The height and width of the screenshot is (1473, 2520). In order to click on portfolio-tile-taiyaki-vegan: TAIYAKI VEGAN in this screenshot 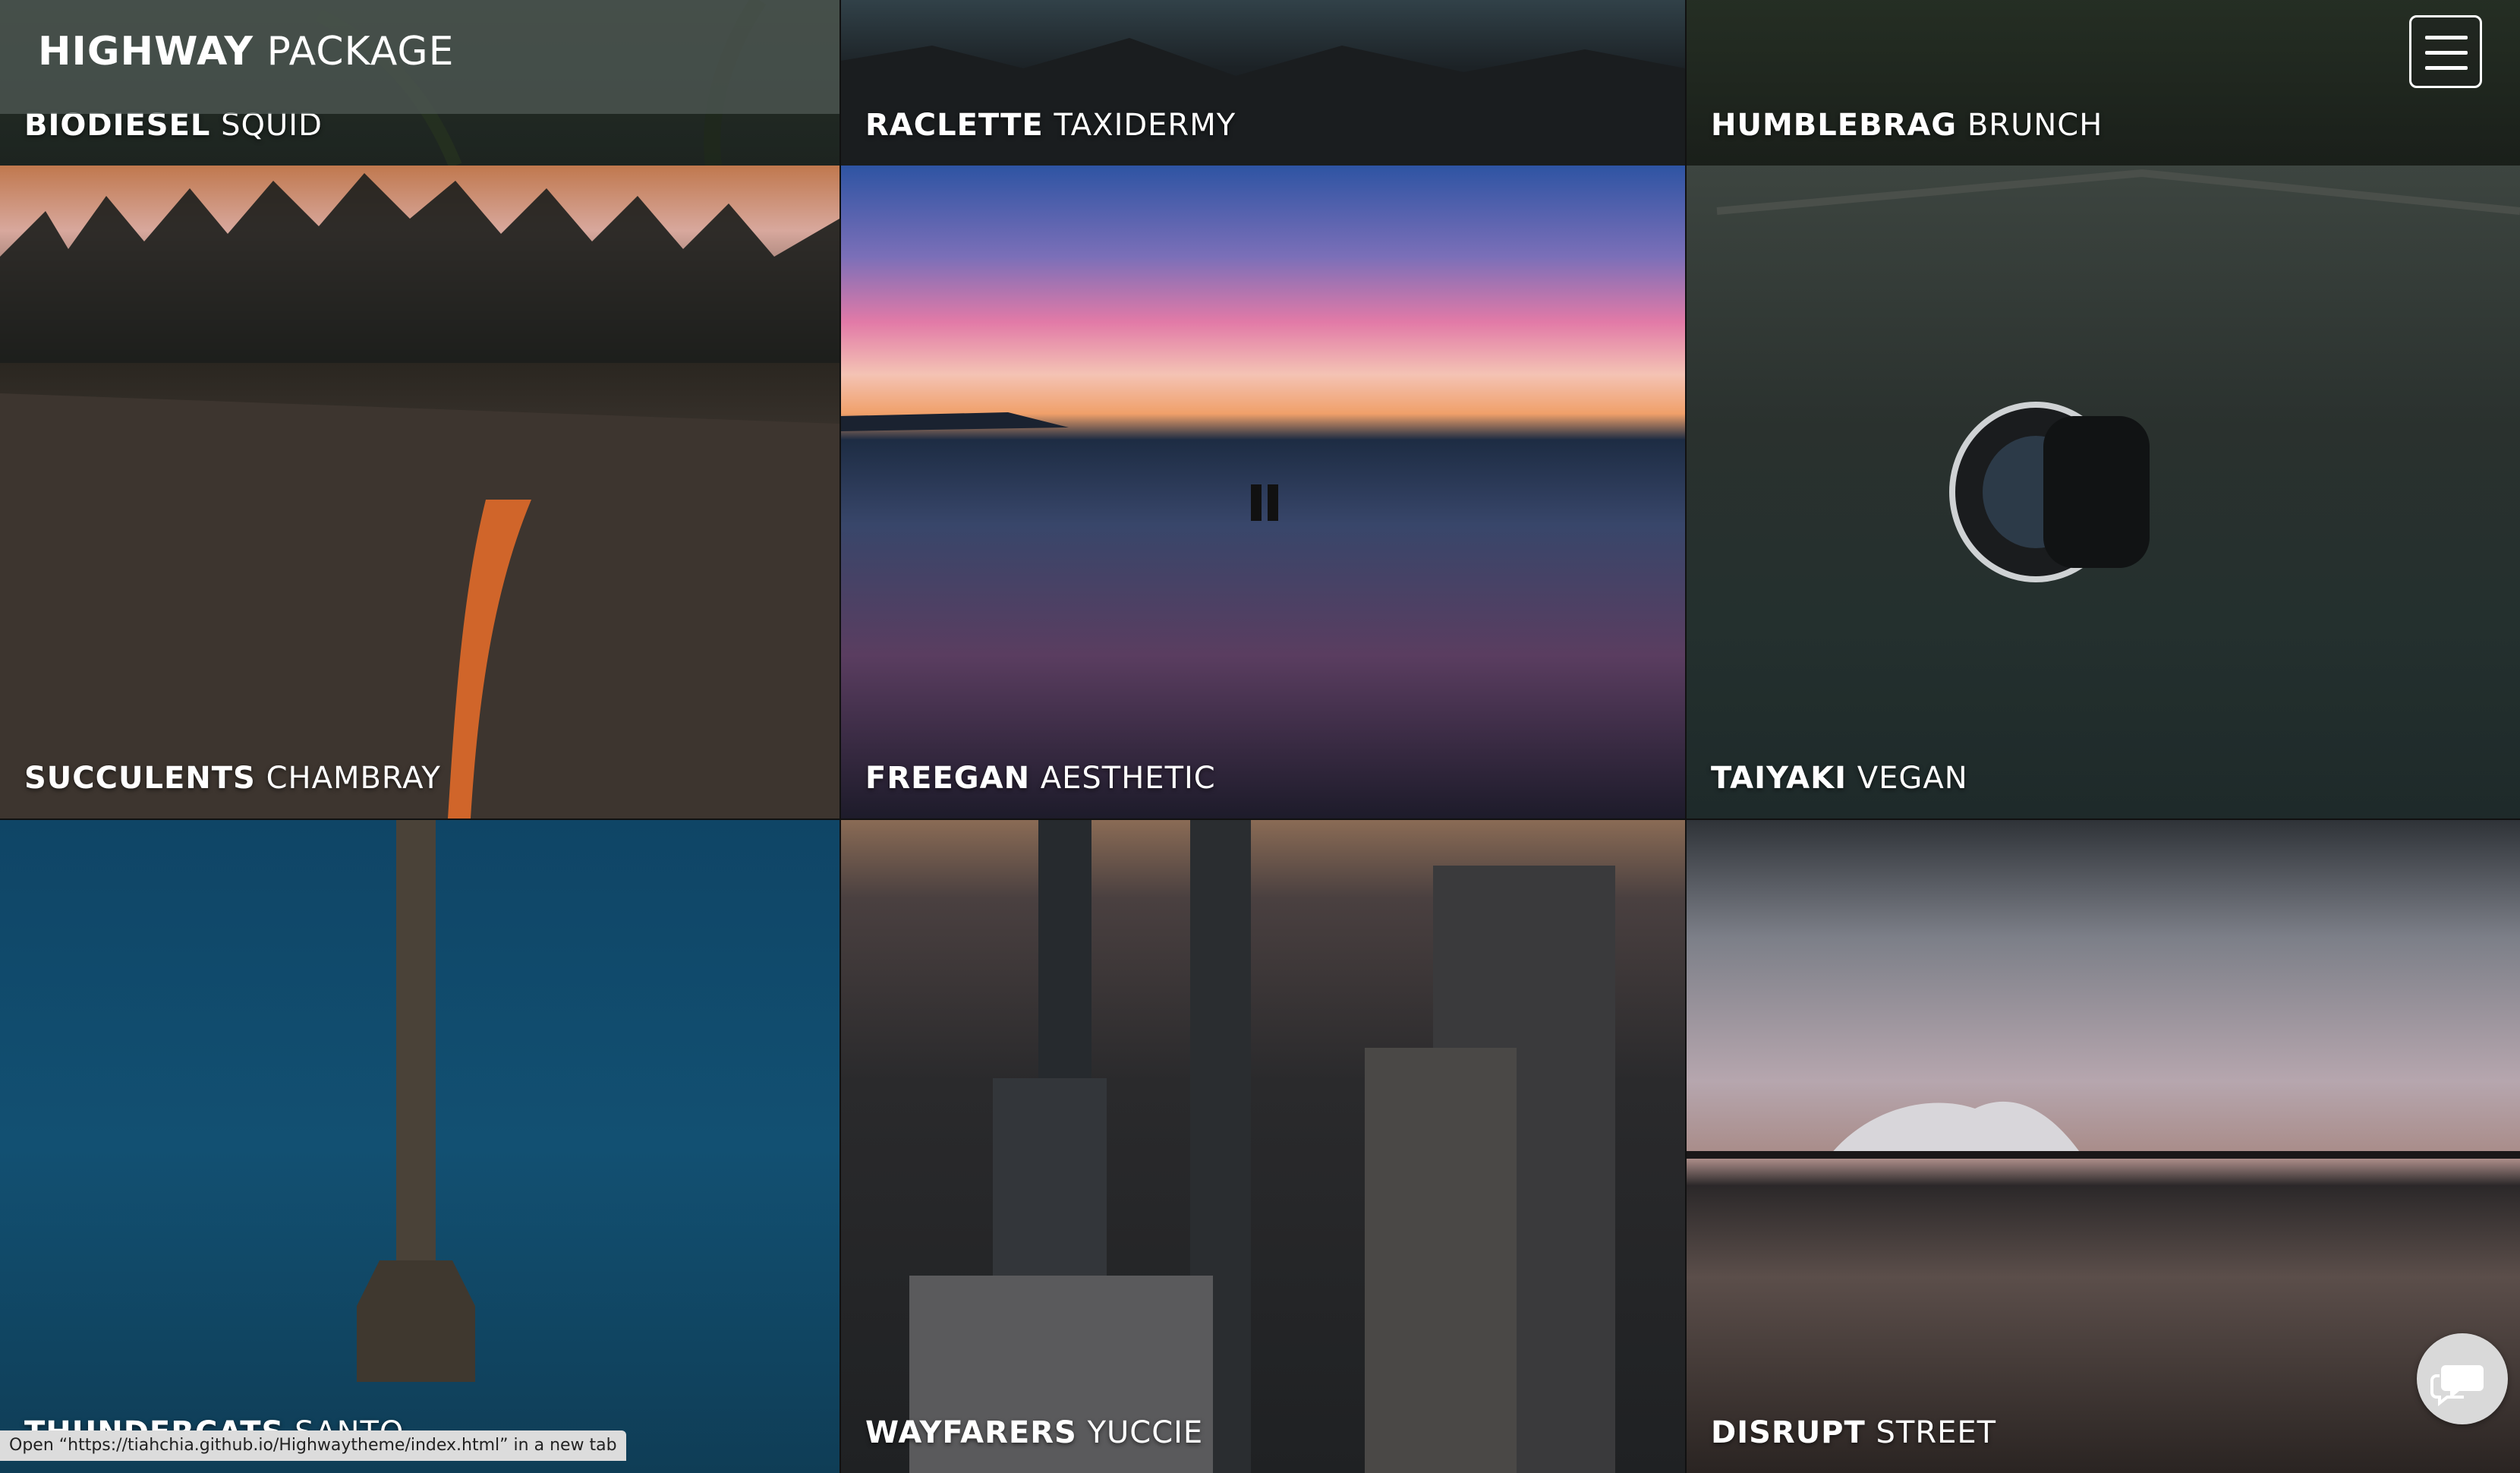, I will do `click(2103, 492)`.